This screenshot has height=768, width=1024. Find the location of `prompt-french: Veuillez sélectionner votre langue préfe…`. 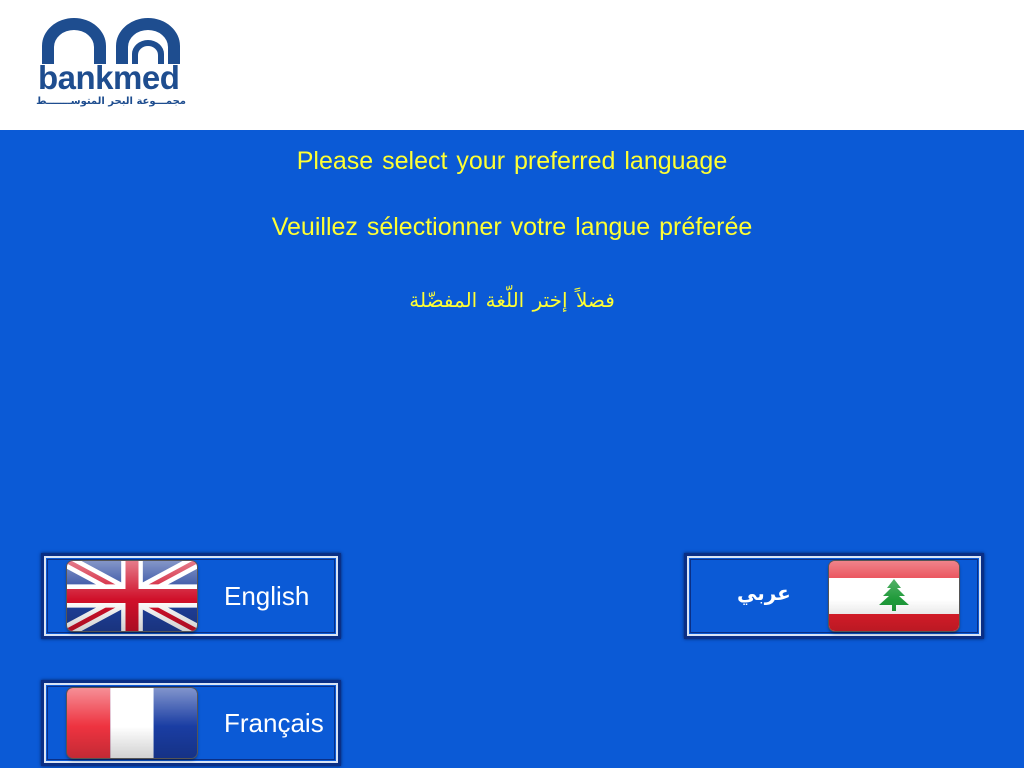

prompt-french: Veuillez sélectionner votre langue préfe… is located at coordinates (512, 227).